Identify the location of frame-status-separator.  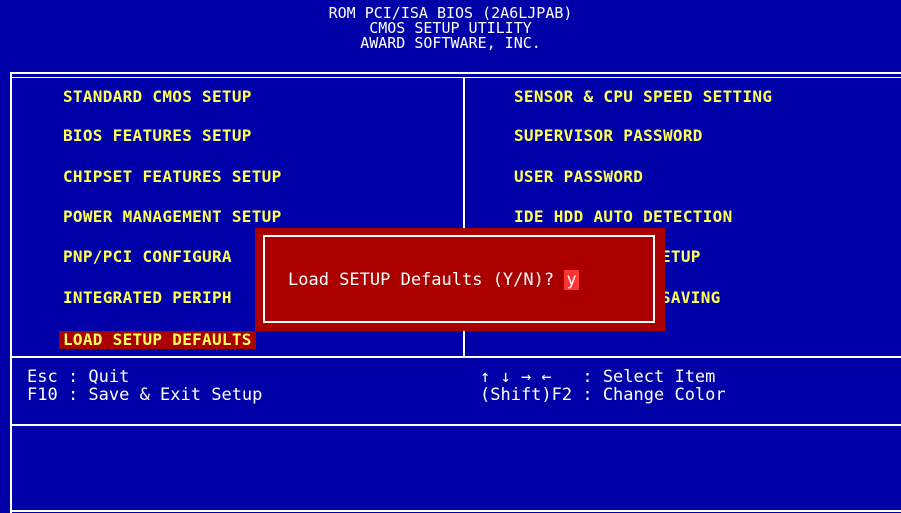
(455, 425).